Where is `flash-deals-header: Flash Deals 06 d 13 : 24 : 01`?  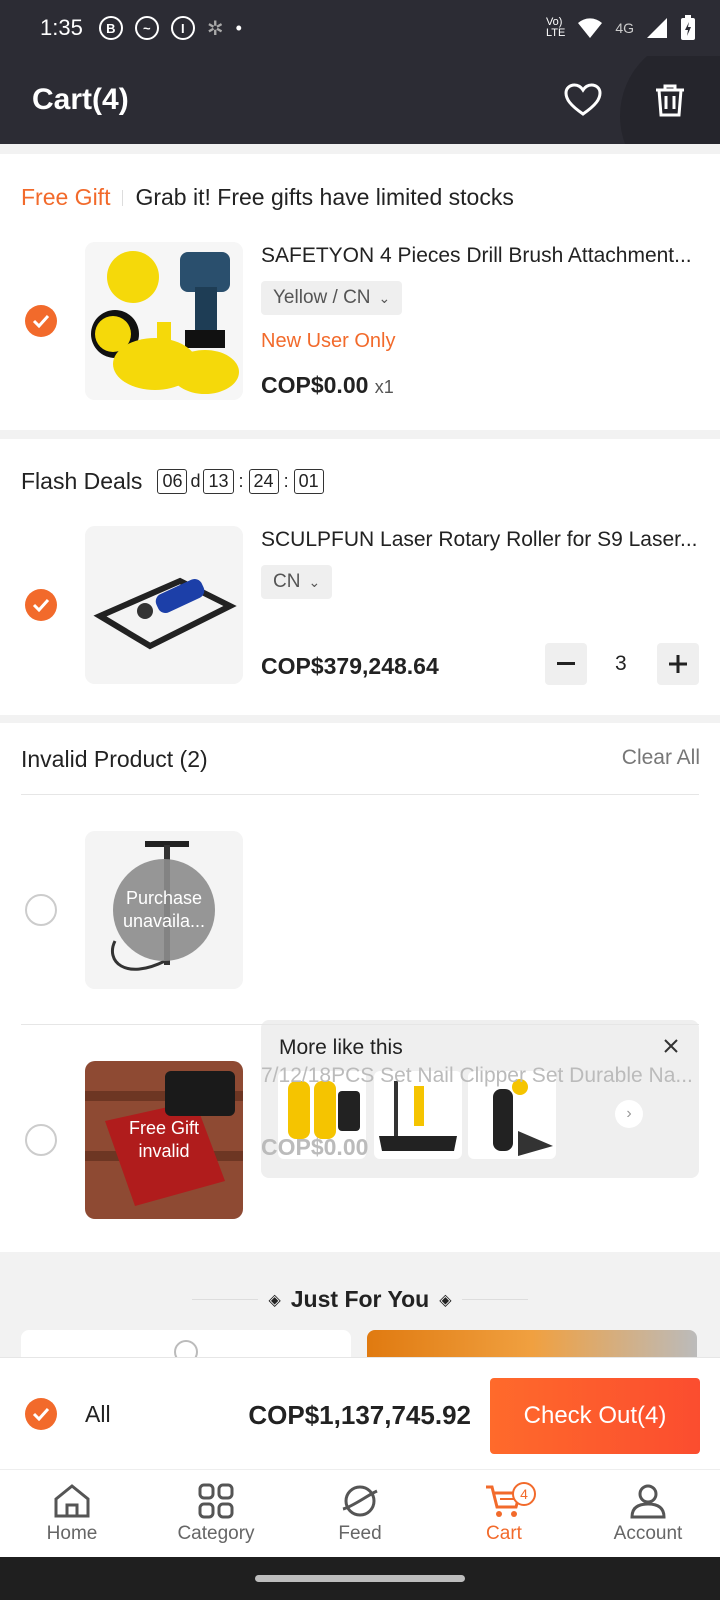
flash-deals-header: Flash Deals 06 d 13 : 24 : 01 is located at coordinates (174, 481).